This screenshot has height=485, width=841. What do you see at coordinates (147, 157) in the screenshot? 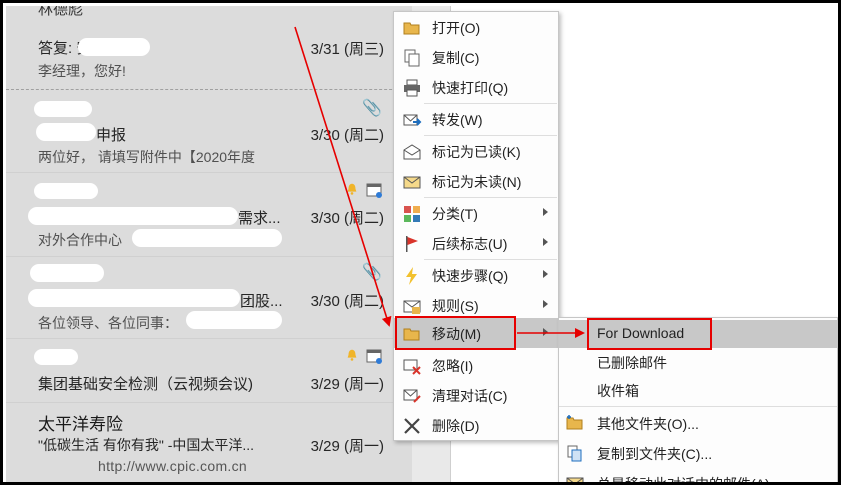
I see `mail-preview: 两位好， 请填写附件中【2020年度` at bounding box center [147, 157].